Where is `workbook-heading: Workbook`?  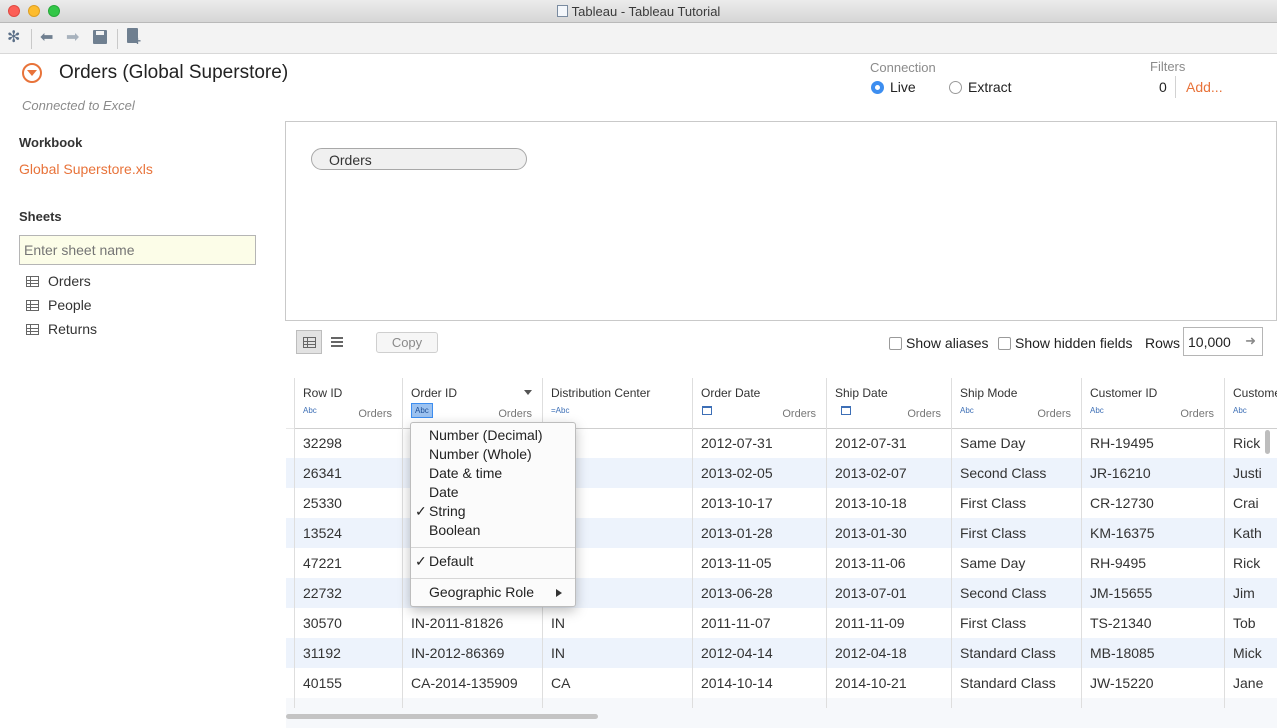
workbook-heading: Workbook is located at coordinates (51, 142).